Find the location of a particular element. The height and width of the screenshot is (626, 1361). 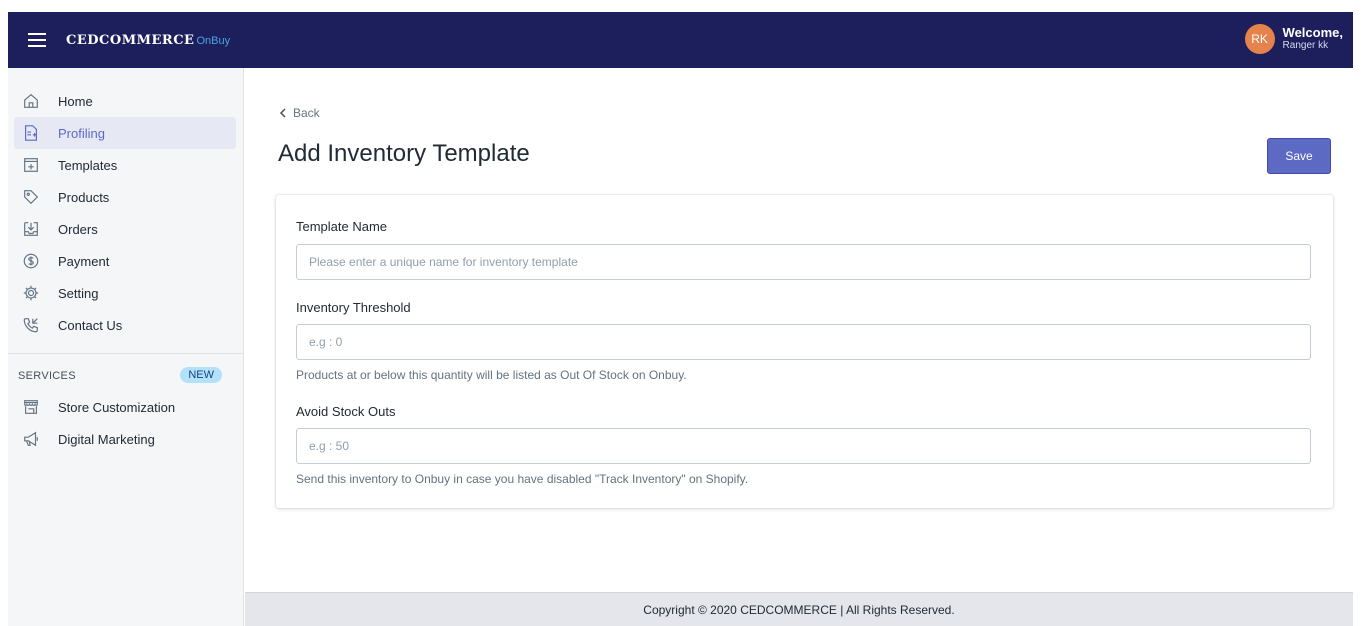

save-button: Save is located at coordinates (1299, 156).